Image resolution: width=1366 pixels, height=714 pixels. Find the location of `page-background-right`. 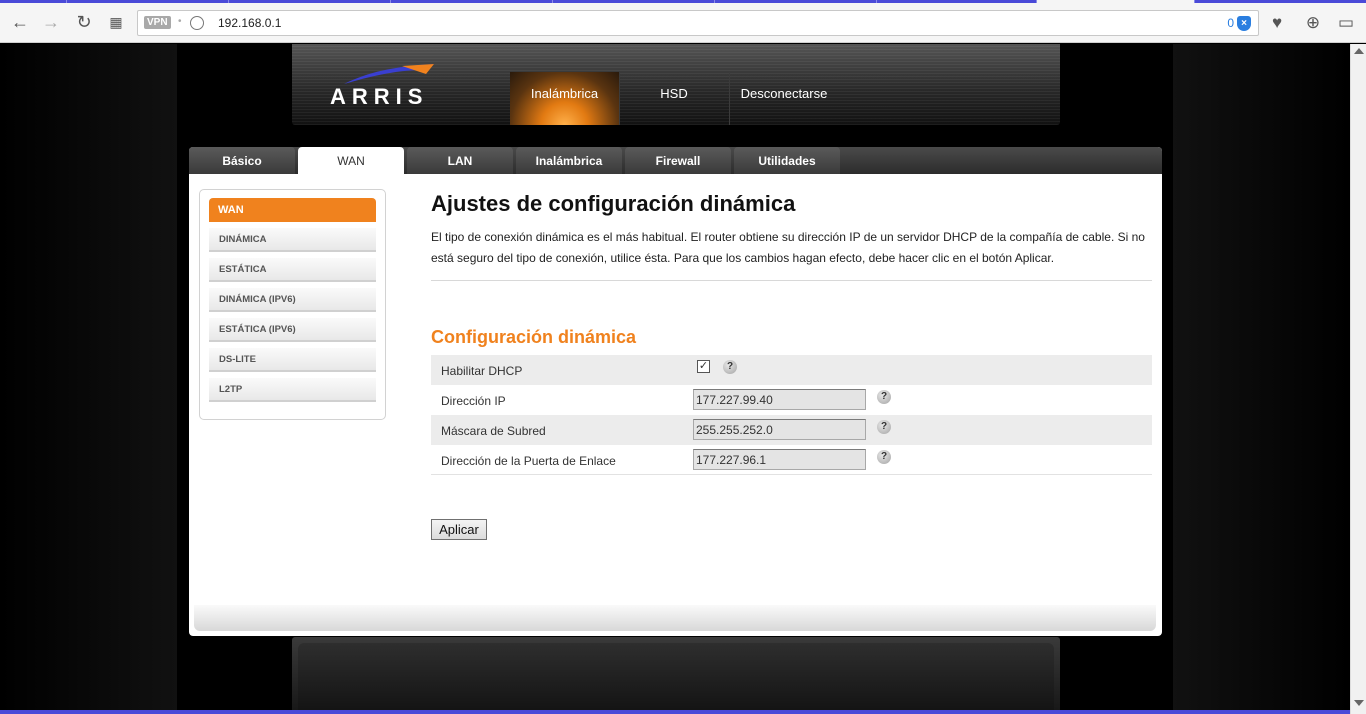

page-background-right is located at coordinates (1261, 379).